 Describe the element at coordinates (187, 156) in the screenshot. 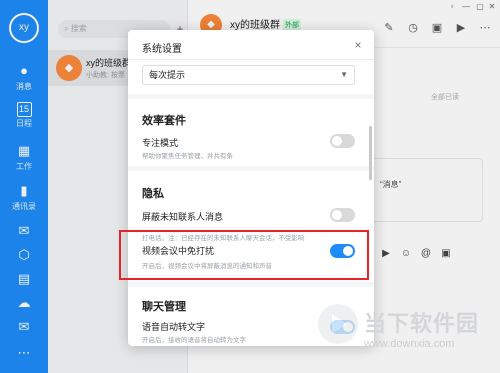

I see `focus-mode-desc: 帮助你聚焦任务管理，并共有条` at that location.